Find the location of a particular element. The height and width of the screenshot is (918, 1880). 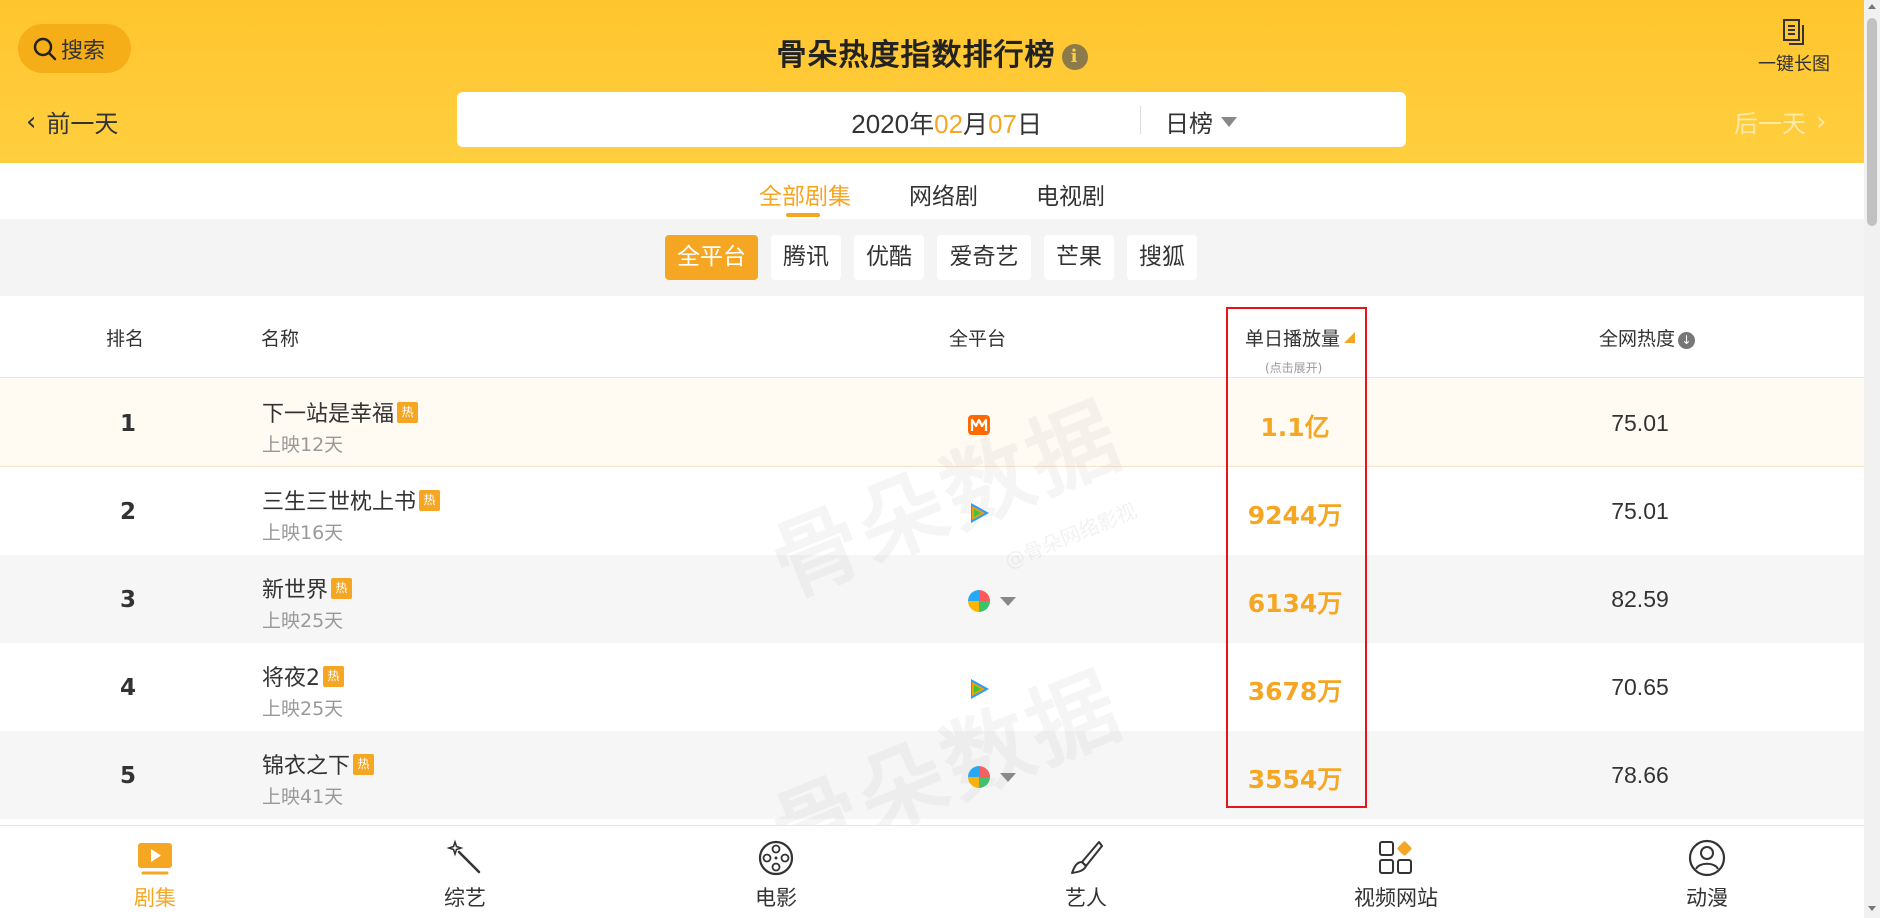

tab-web-series: 网络剧 is located at coordinates (943, 194).